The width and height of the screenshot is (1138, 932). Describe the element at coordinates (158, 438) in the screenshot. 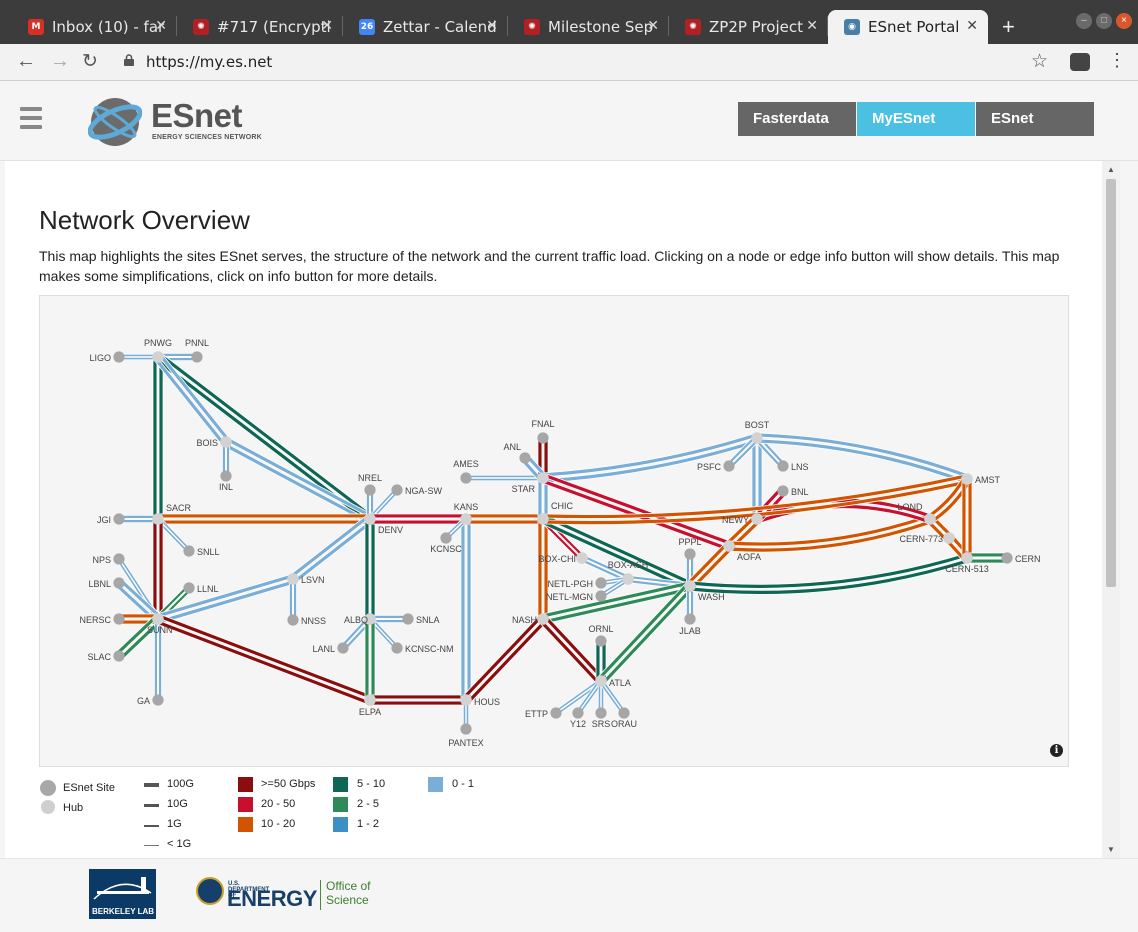

I see `link-pnwg-sacr` at that location.